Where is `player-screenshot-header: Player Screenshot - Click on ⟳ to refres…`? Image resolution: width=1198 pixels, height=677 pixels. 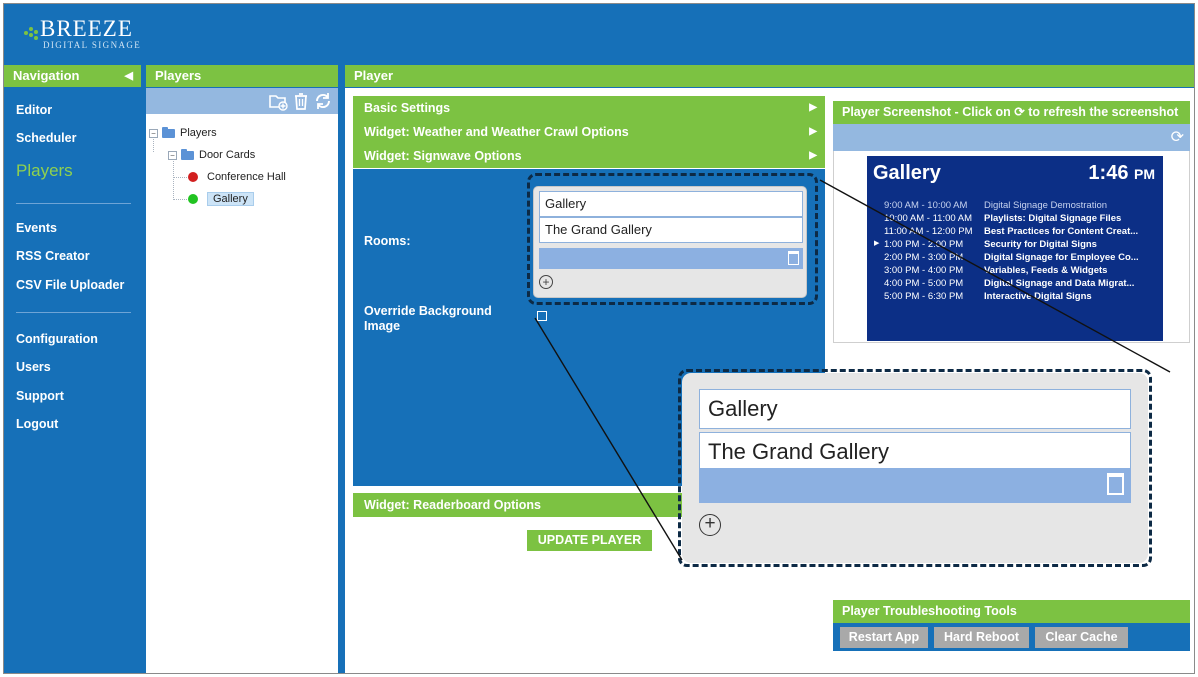 player-screenshot-header: Player Screenshot - Click on ⟳ to refres… is located at coordinates (1011, 112).